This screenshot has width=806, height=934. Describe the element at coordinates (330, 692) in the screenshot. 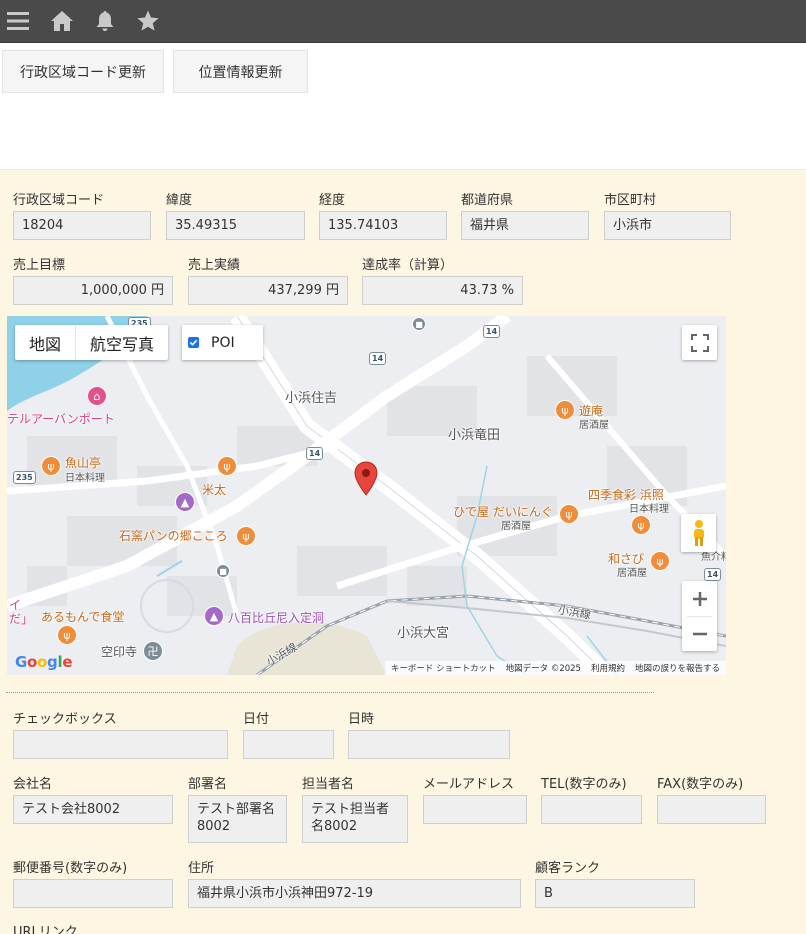

I see `section-divider` at that location.